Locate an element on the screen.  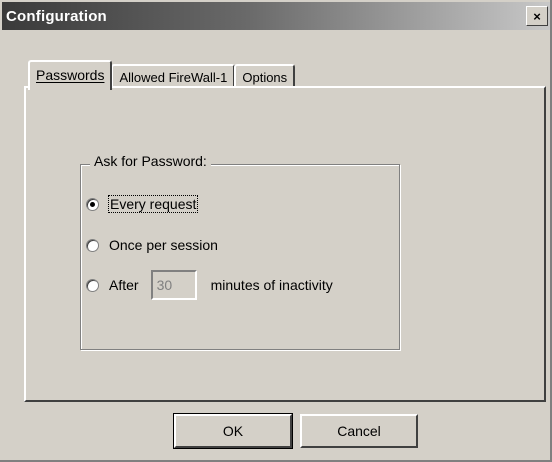
close-icon: × is located at coordinates (537, 16).